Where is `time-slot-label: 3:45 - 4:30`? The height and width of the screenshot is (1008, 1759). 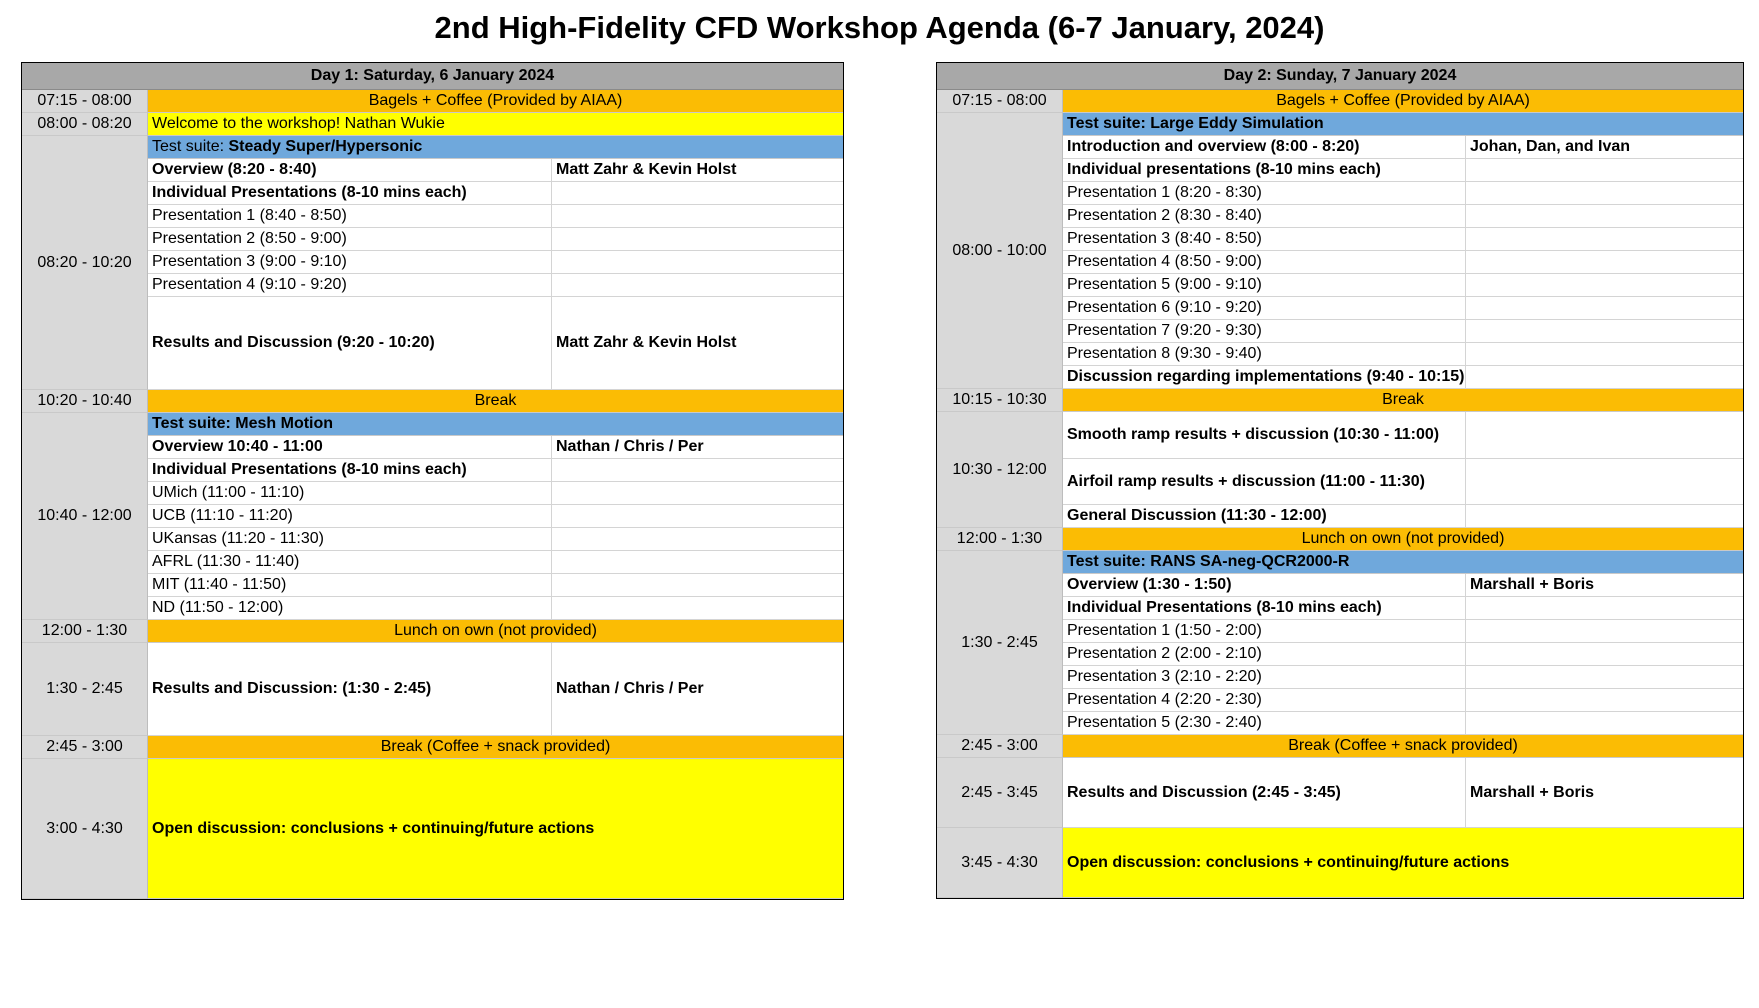 time-slot-label: 3:45 - 4:30 is located at coordinates (1000, 863).